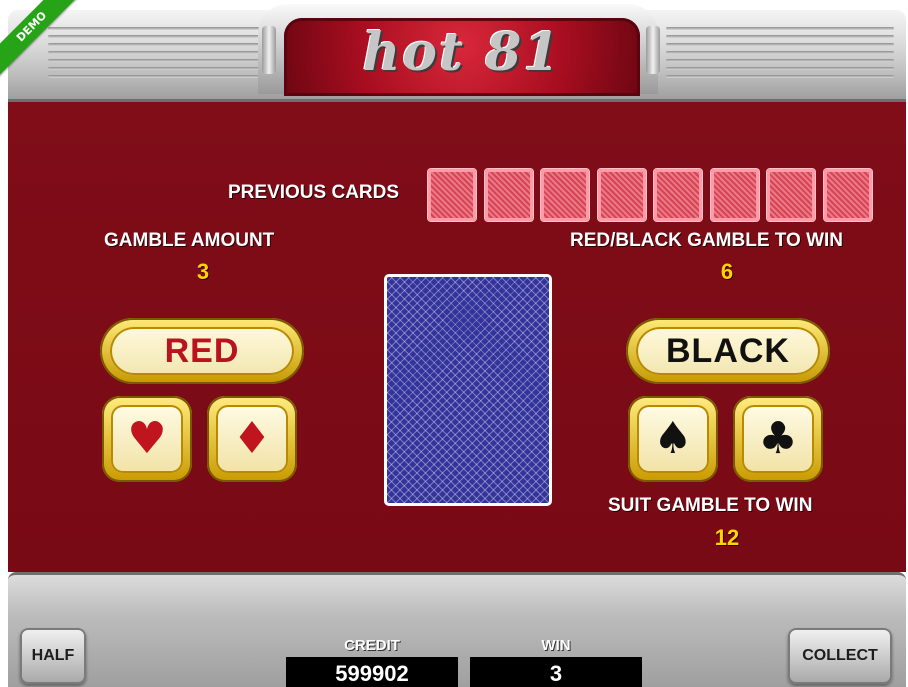 The height and width of the screenshot is (687, 908). I want to click on diamonds-button: ♦, so click(252, 439).